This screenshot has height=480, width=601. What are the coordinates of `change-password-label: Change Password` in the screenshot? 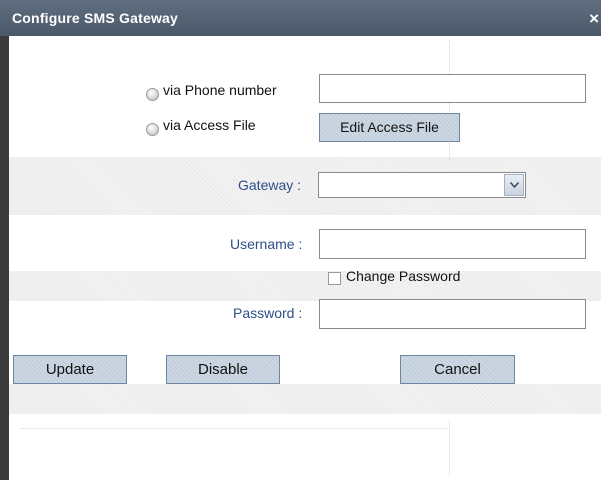 It's located at (403, 276).